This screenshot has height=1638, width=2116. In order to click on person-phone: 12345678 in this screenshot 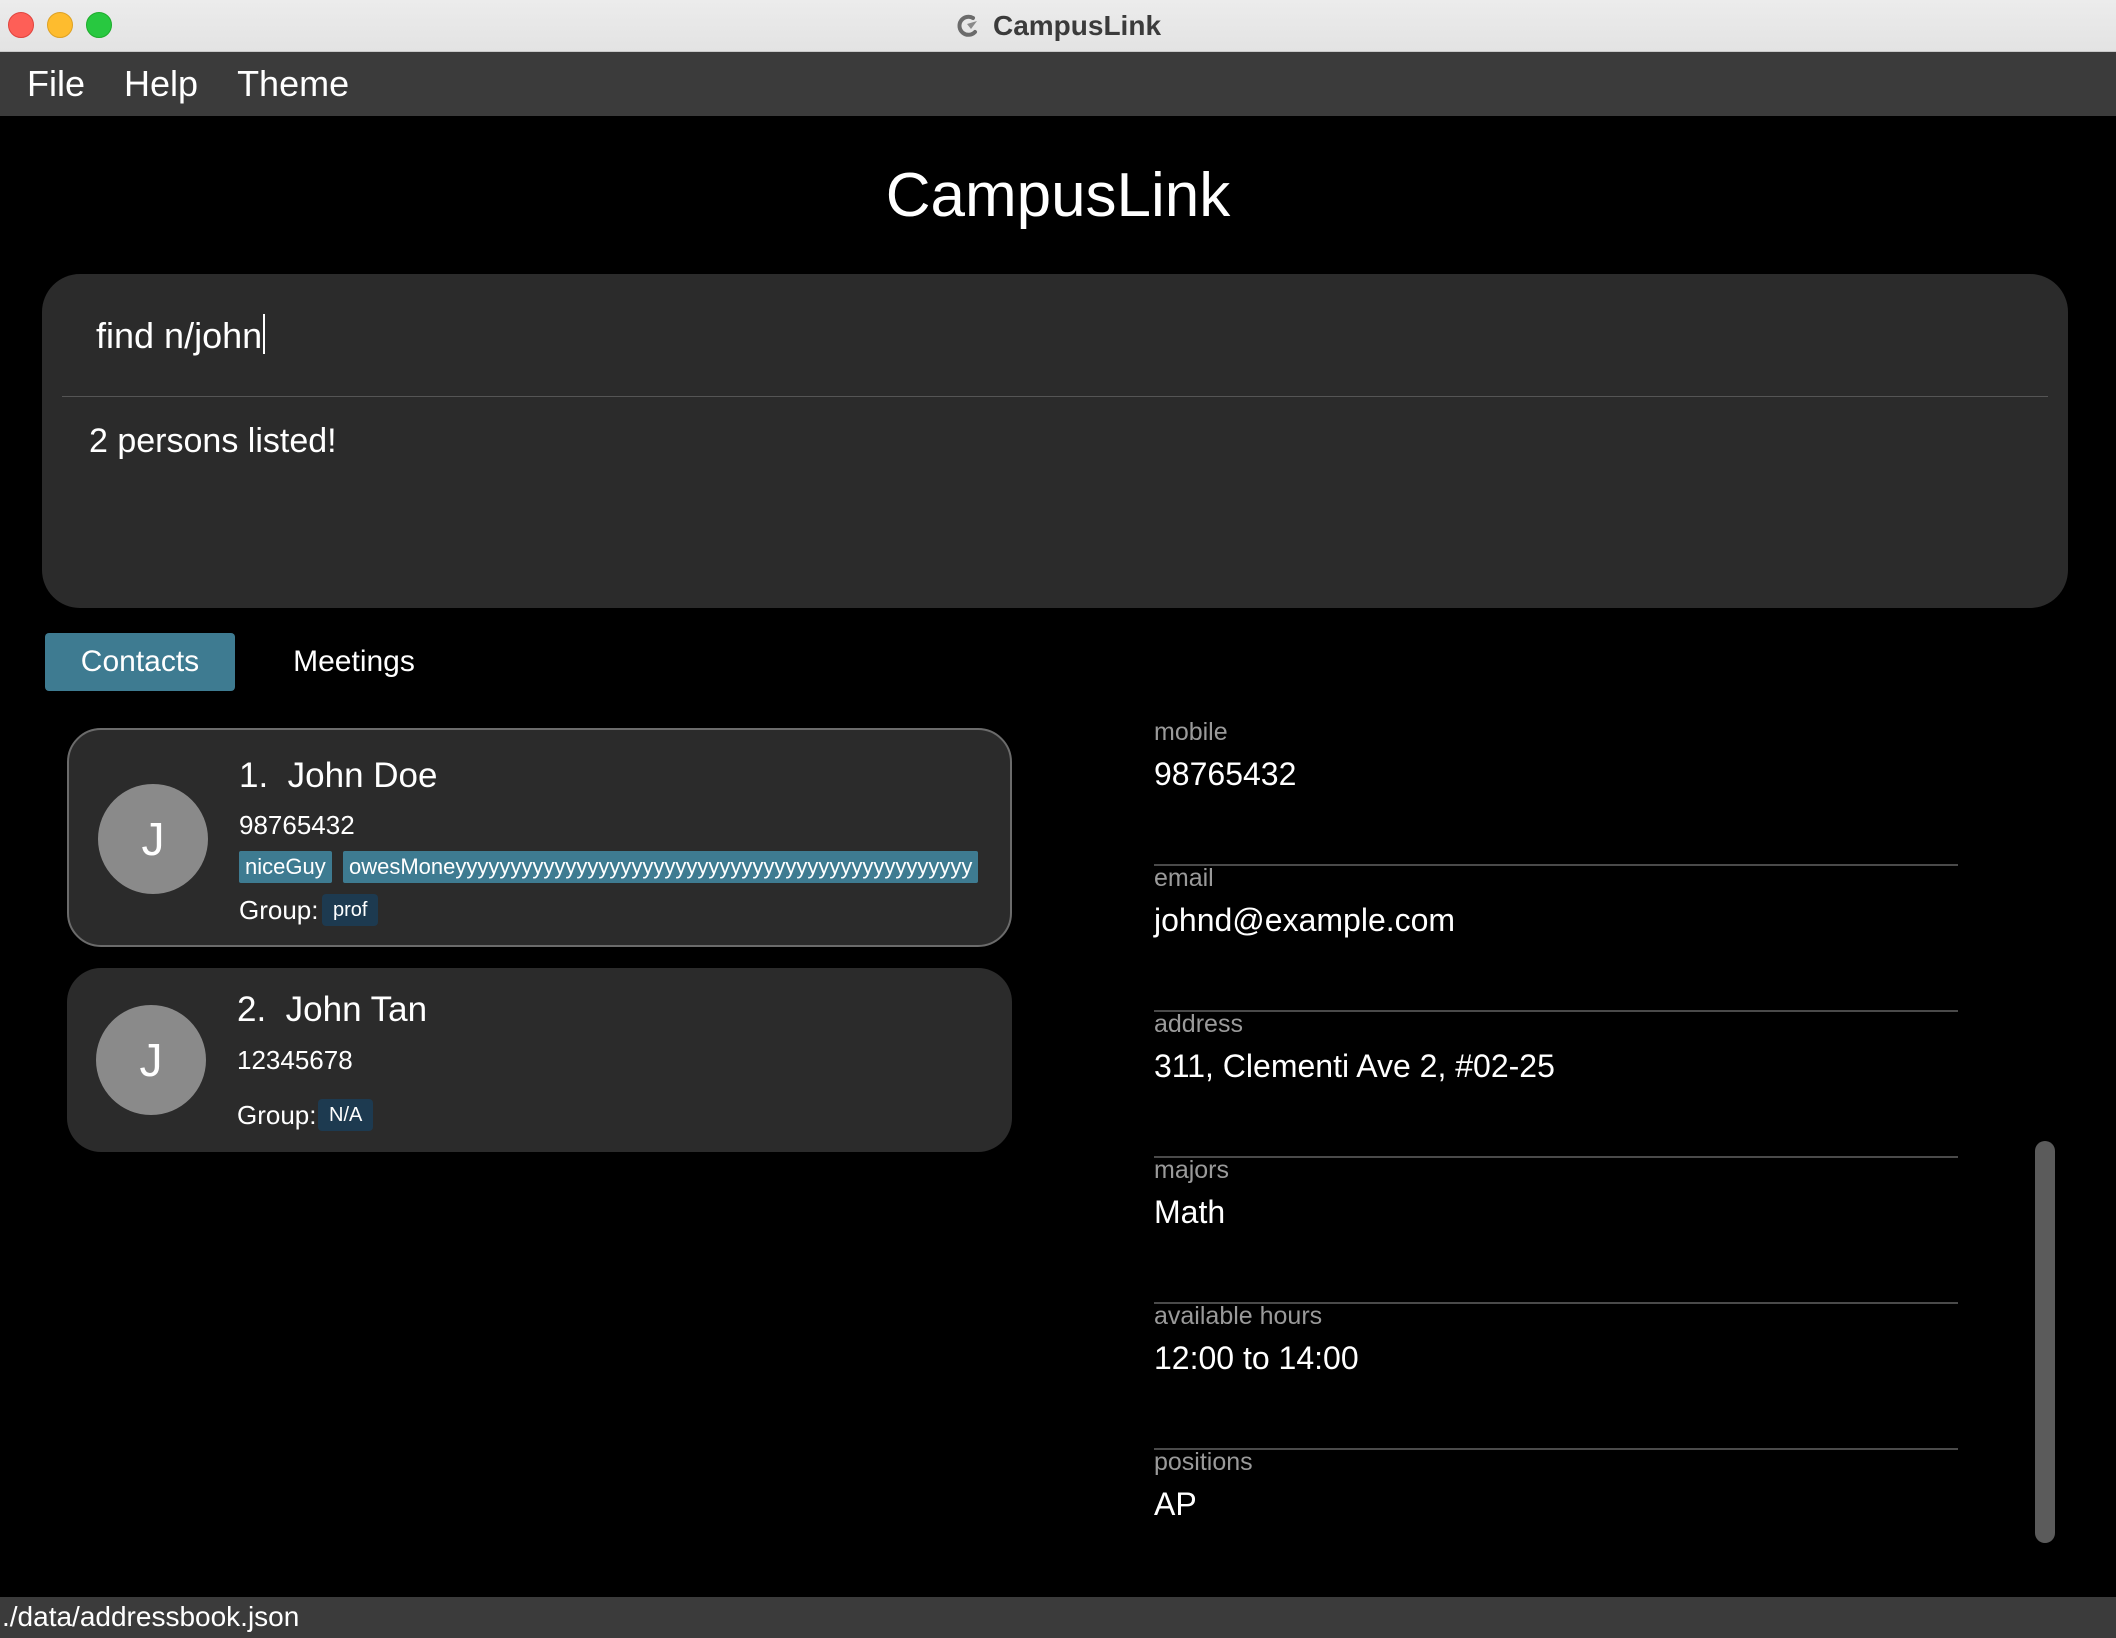, I will do `click(295, 1060)`.